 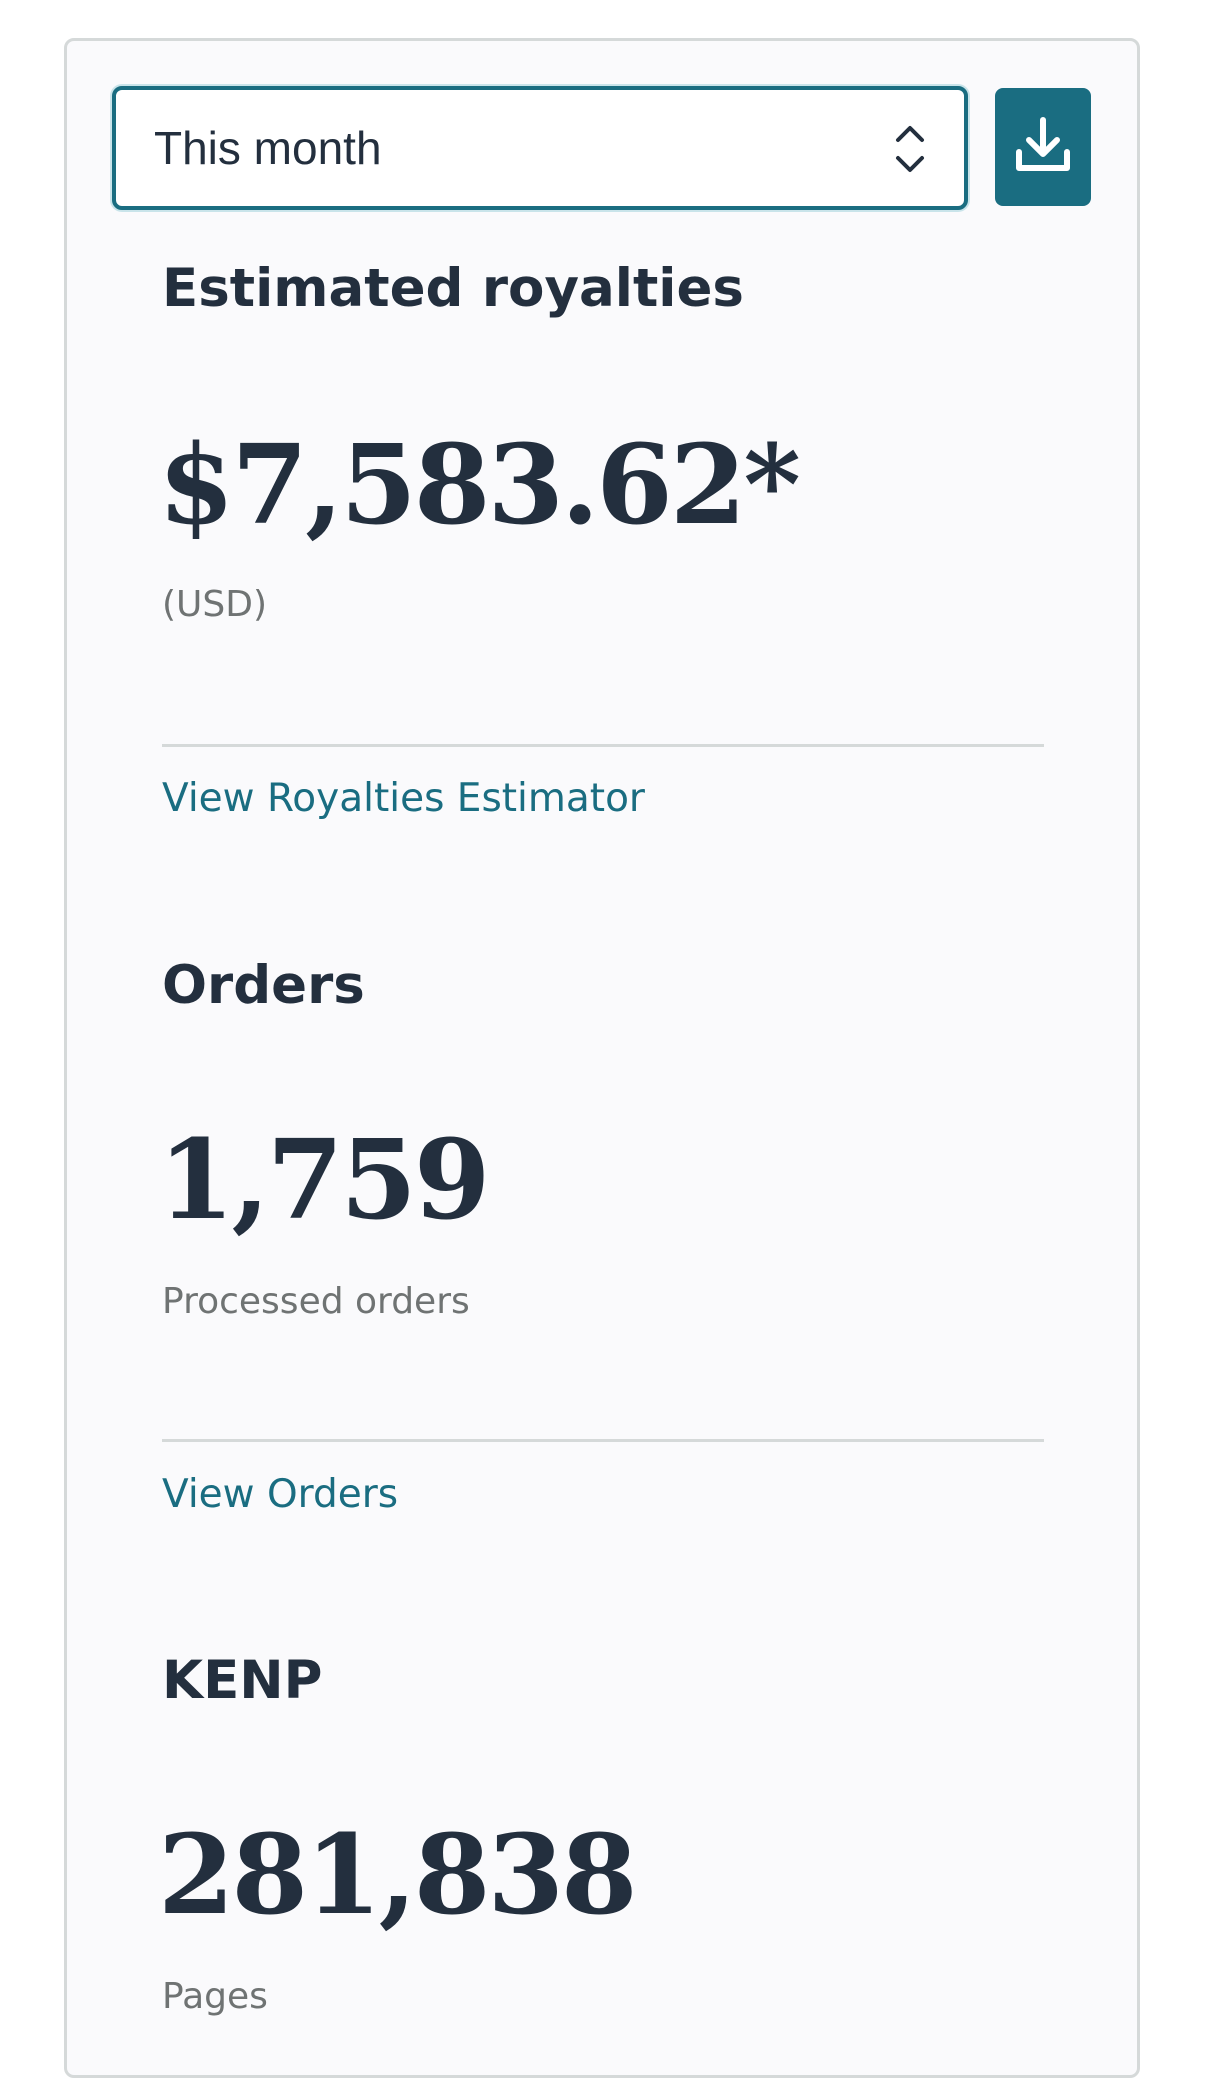 What do you see at coordinates (479, 484) in the screenshot?
I see `royalties-amount: $7,583.62*` at bounding box center [479, 484].